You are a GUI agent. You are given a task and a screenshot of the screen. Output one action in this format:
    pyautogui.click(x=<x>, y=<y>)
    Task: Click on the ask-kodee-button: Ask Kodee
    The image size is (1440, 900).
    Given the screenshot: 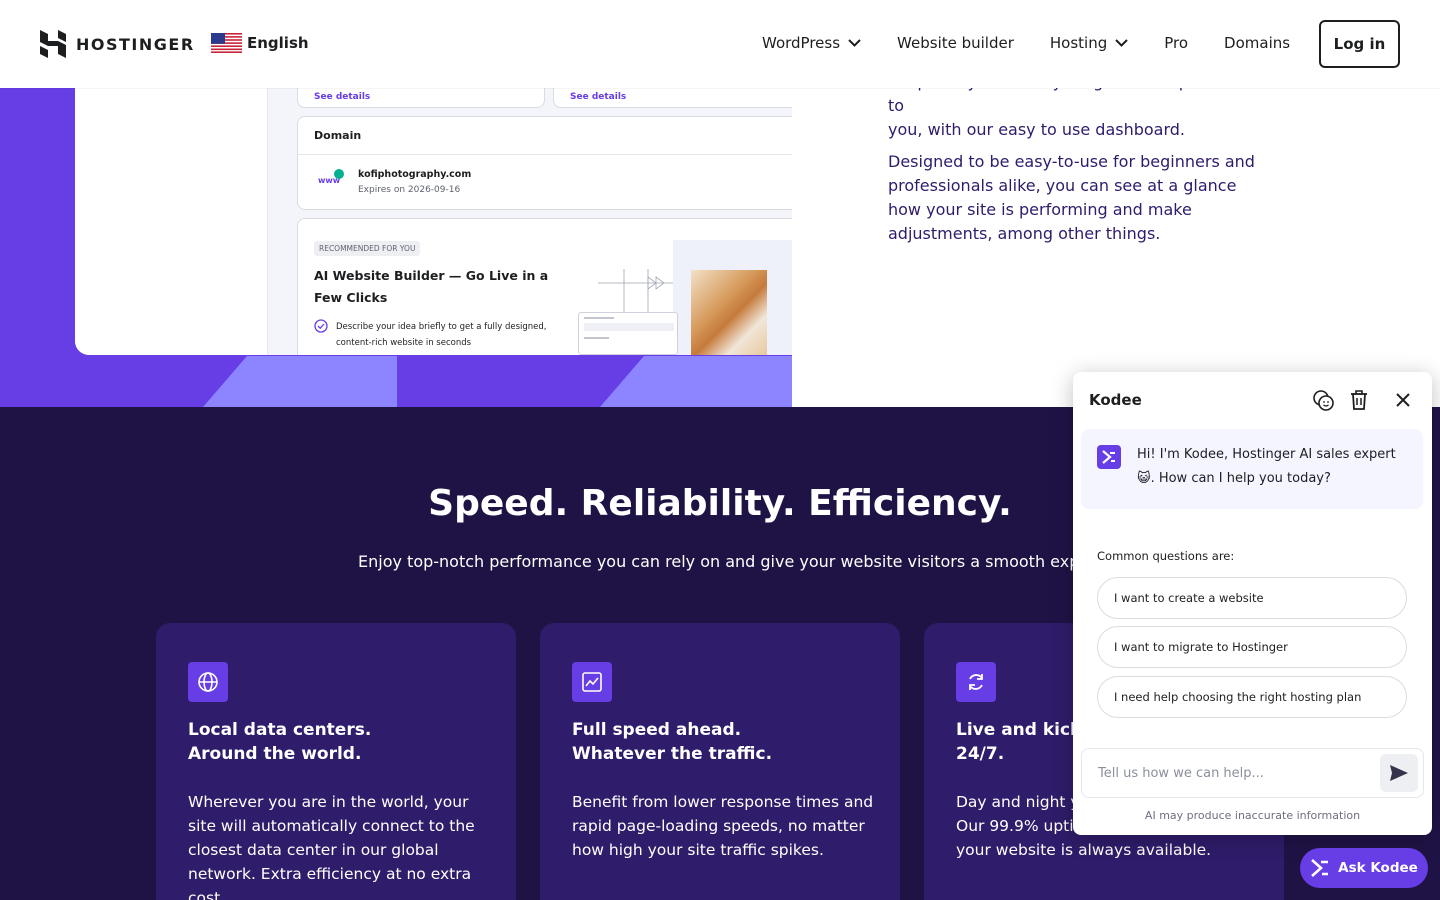 What is the action you would take?
    pyautogui.click(x=1364, y=868)
    